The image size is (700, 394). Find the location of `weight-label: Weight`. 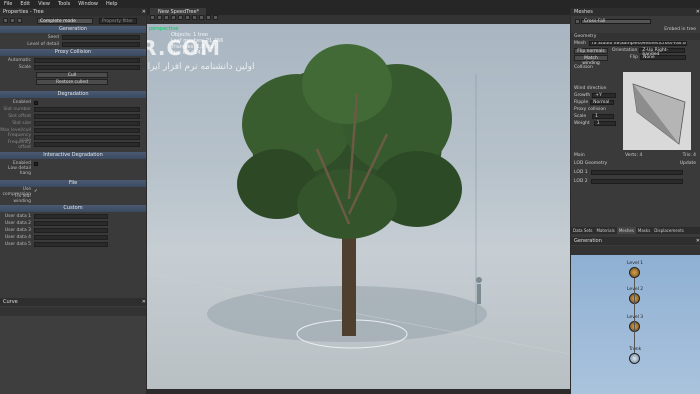

weight-label: Weight is located at coordinates (582, 123).